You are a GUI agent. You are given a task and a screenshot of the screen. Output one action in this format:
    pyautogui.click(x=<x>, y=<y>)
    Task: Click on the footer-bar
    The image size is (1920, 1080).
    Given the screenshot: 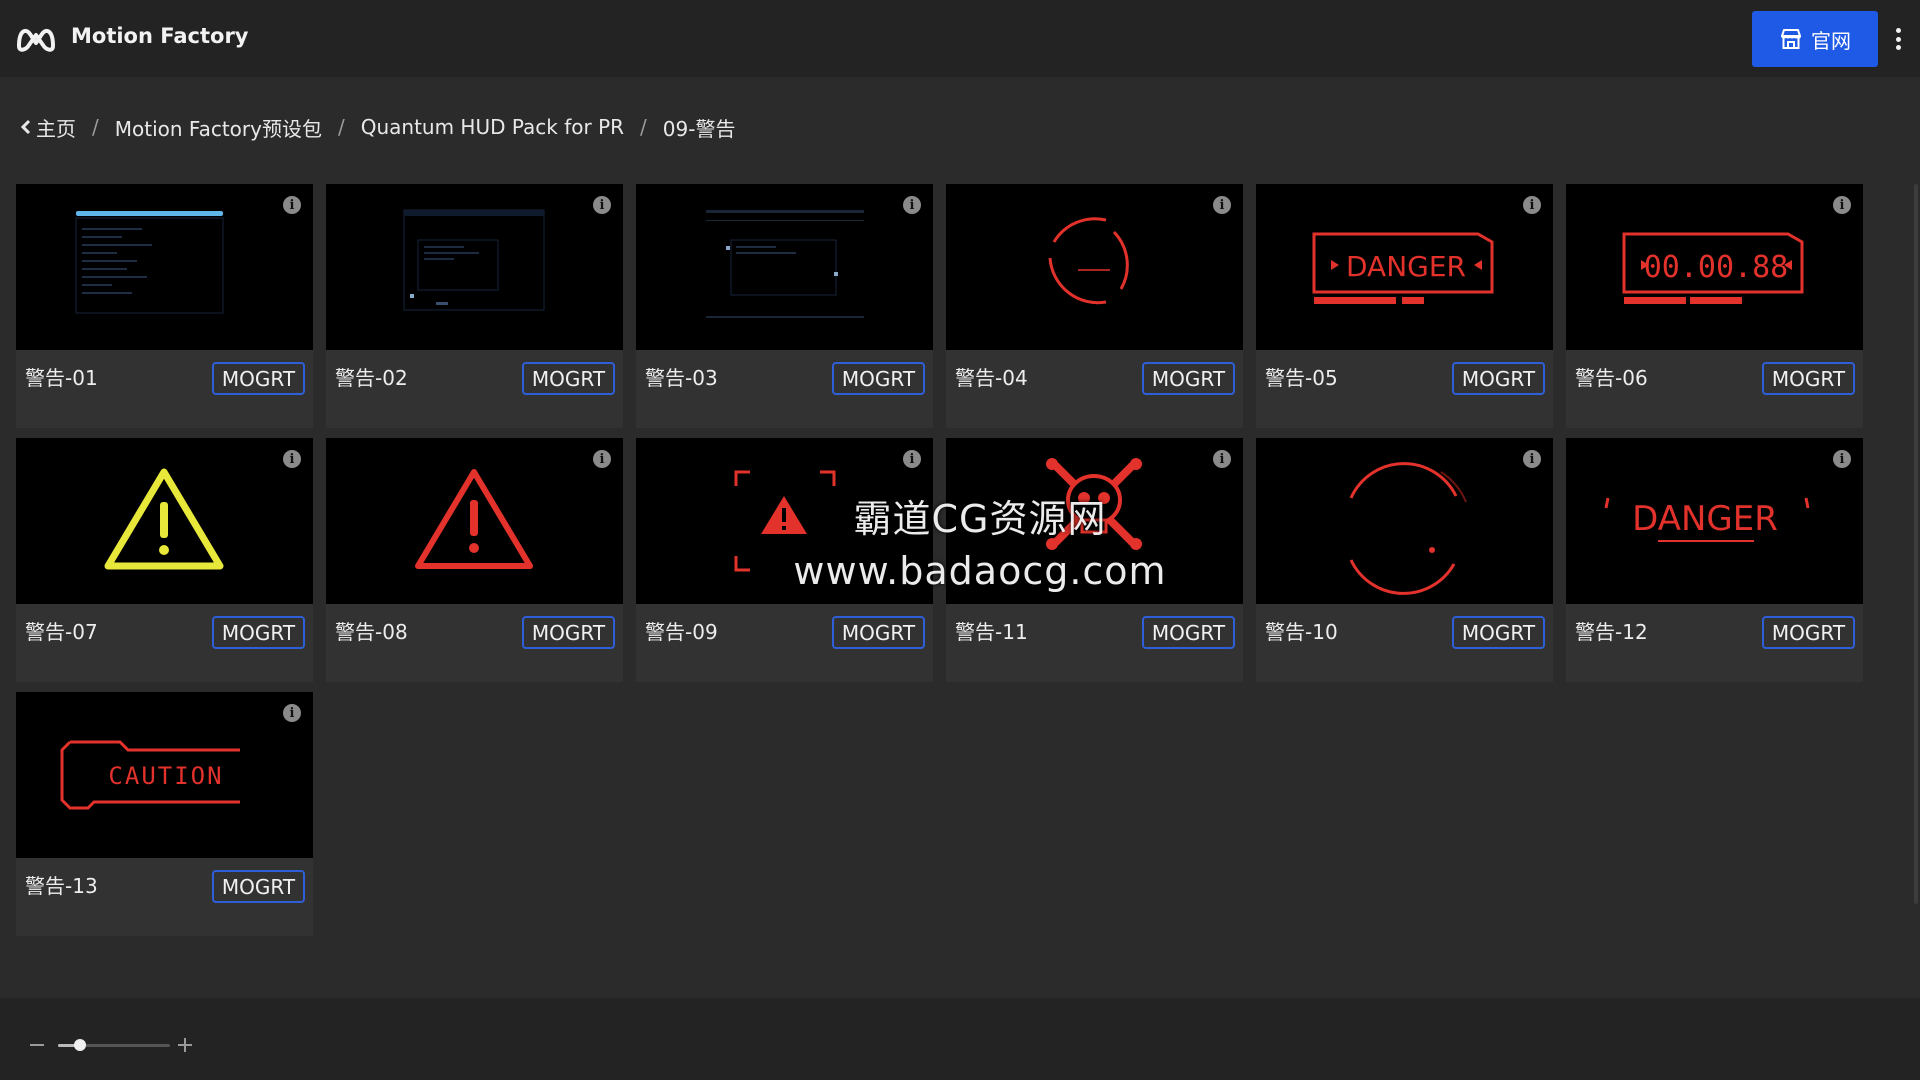 What is the action you would take?
    pyautogui.click(x=960, y=1039)
    